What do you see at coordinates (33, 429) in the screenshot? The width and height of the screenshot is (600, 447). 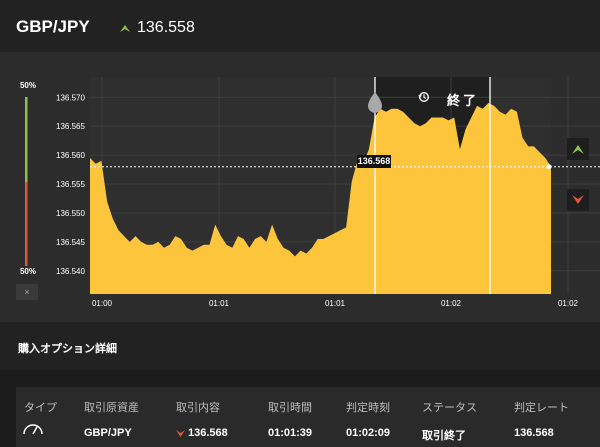 I see `gauge-icon` at bounding box center [33, 429].